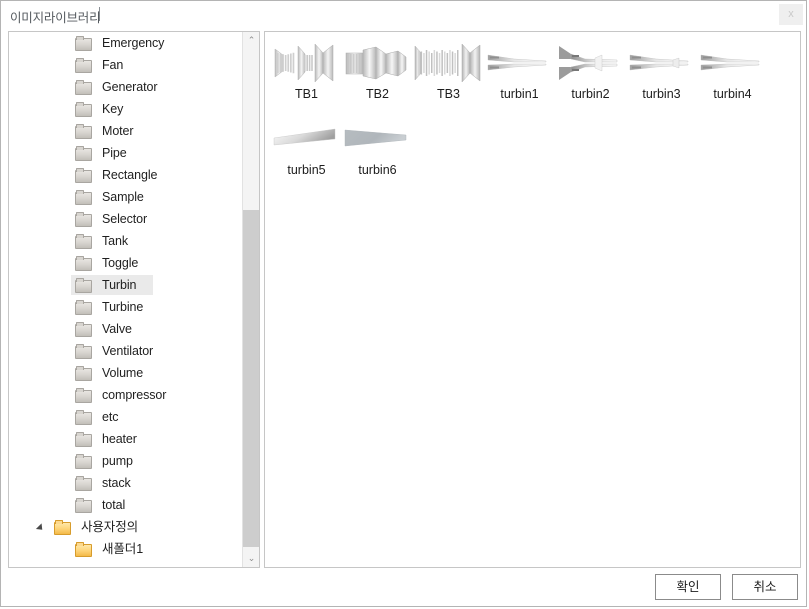 The height and width of the screenshot is (609, 809). I want to click on tree-item-fan: Fan, so click(126, 65).